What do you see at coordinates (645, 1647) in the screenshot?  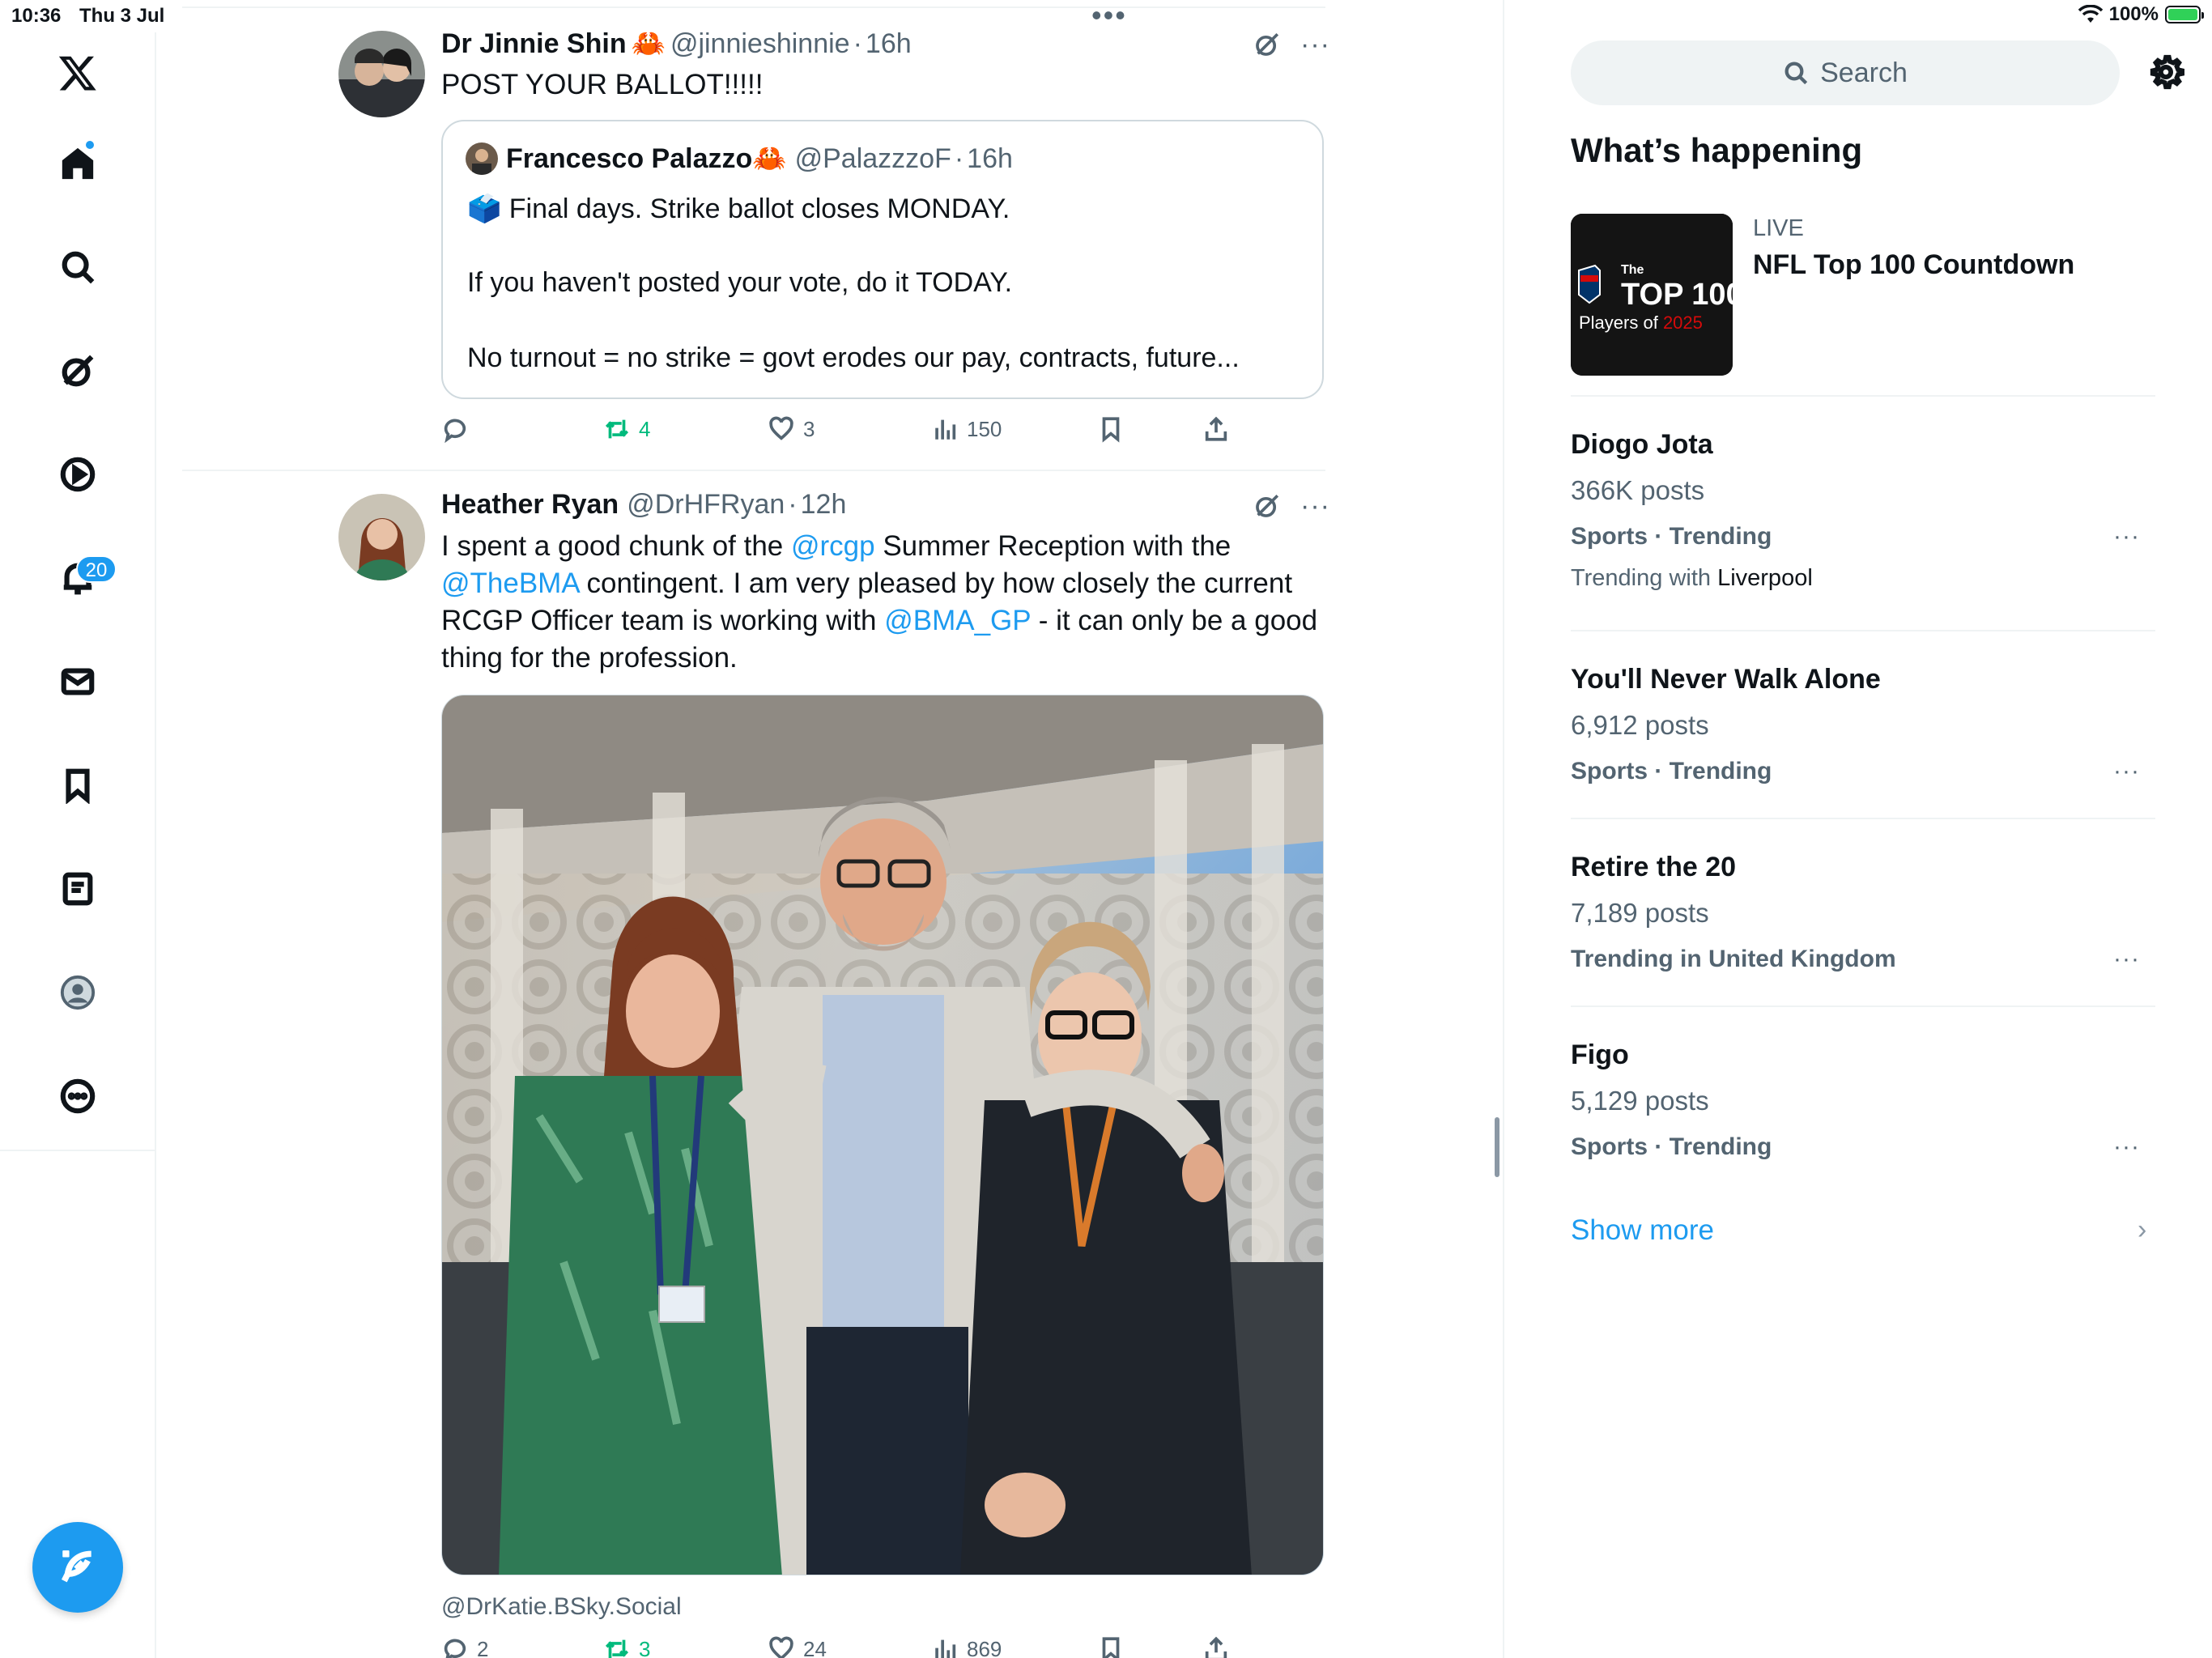 I see `retweet-count: 3` at bounding box center [645, 1647].